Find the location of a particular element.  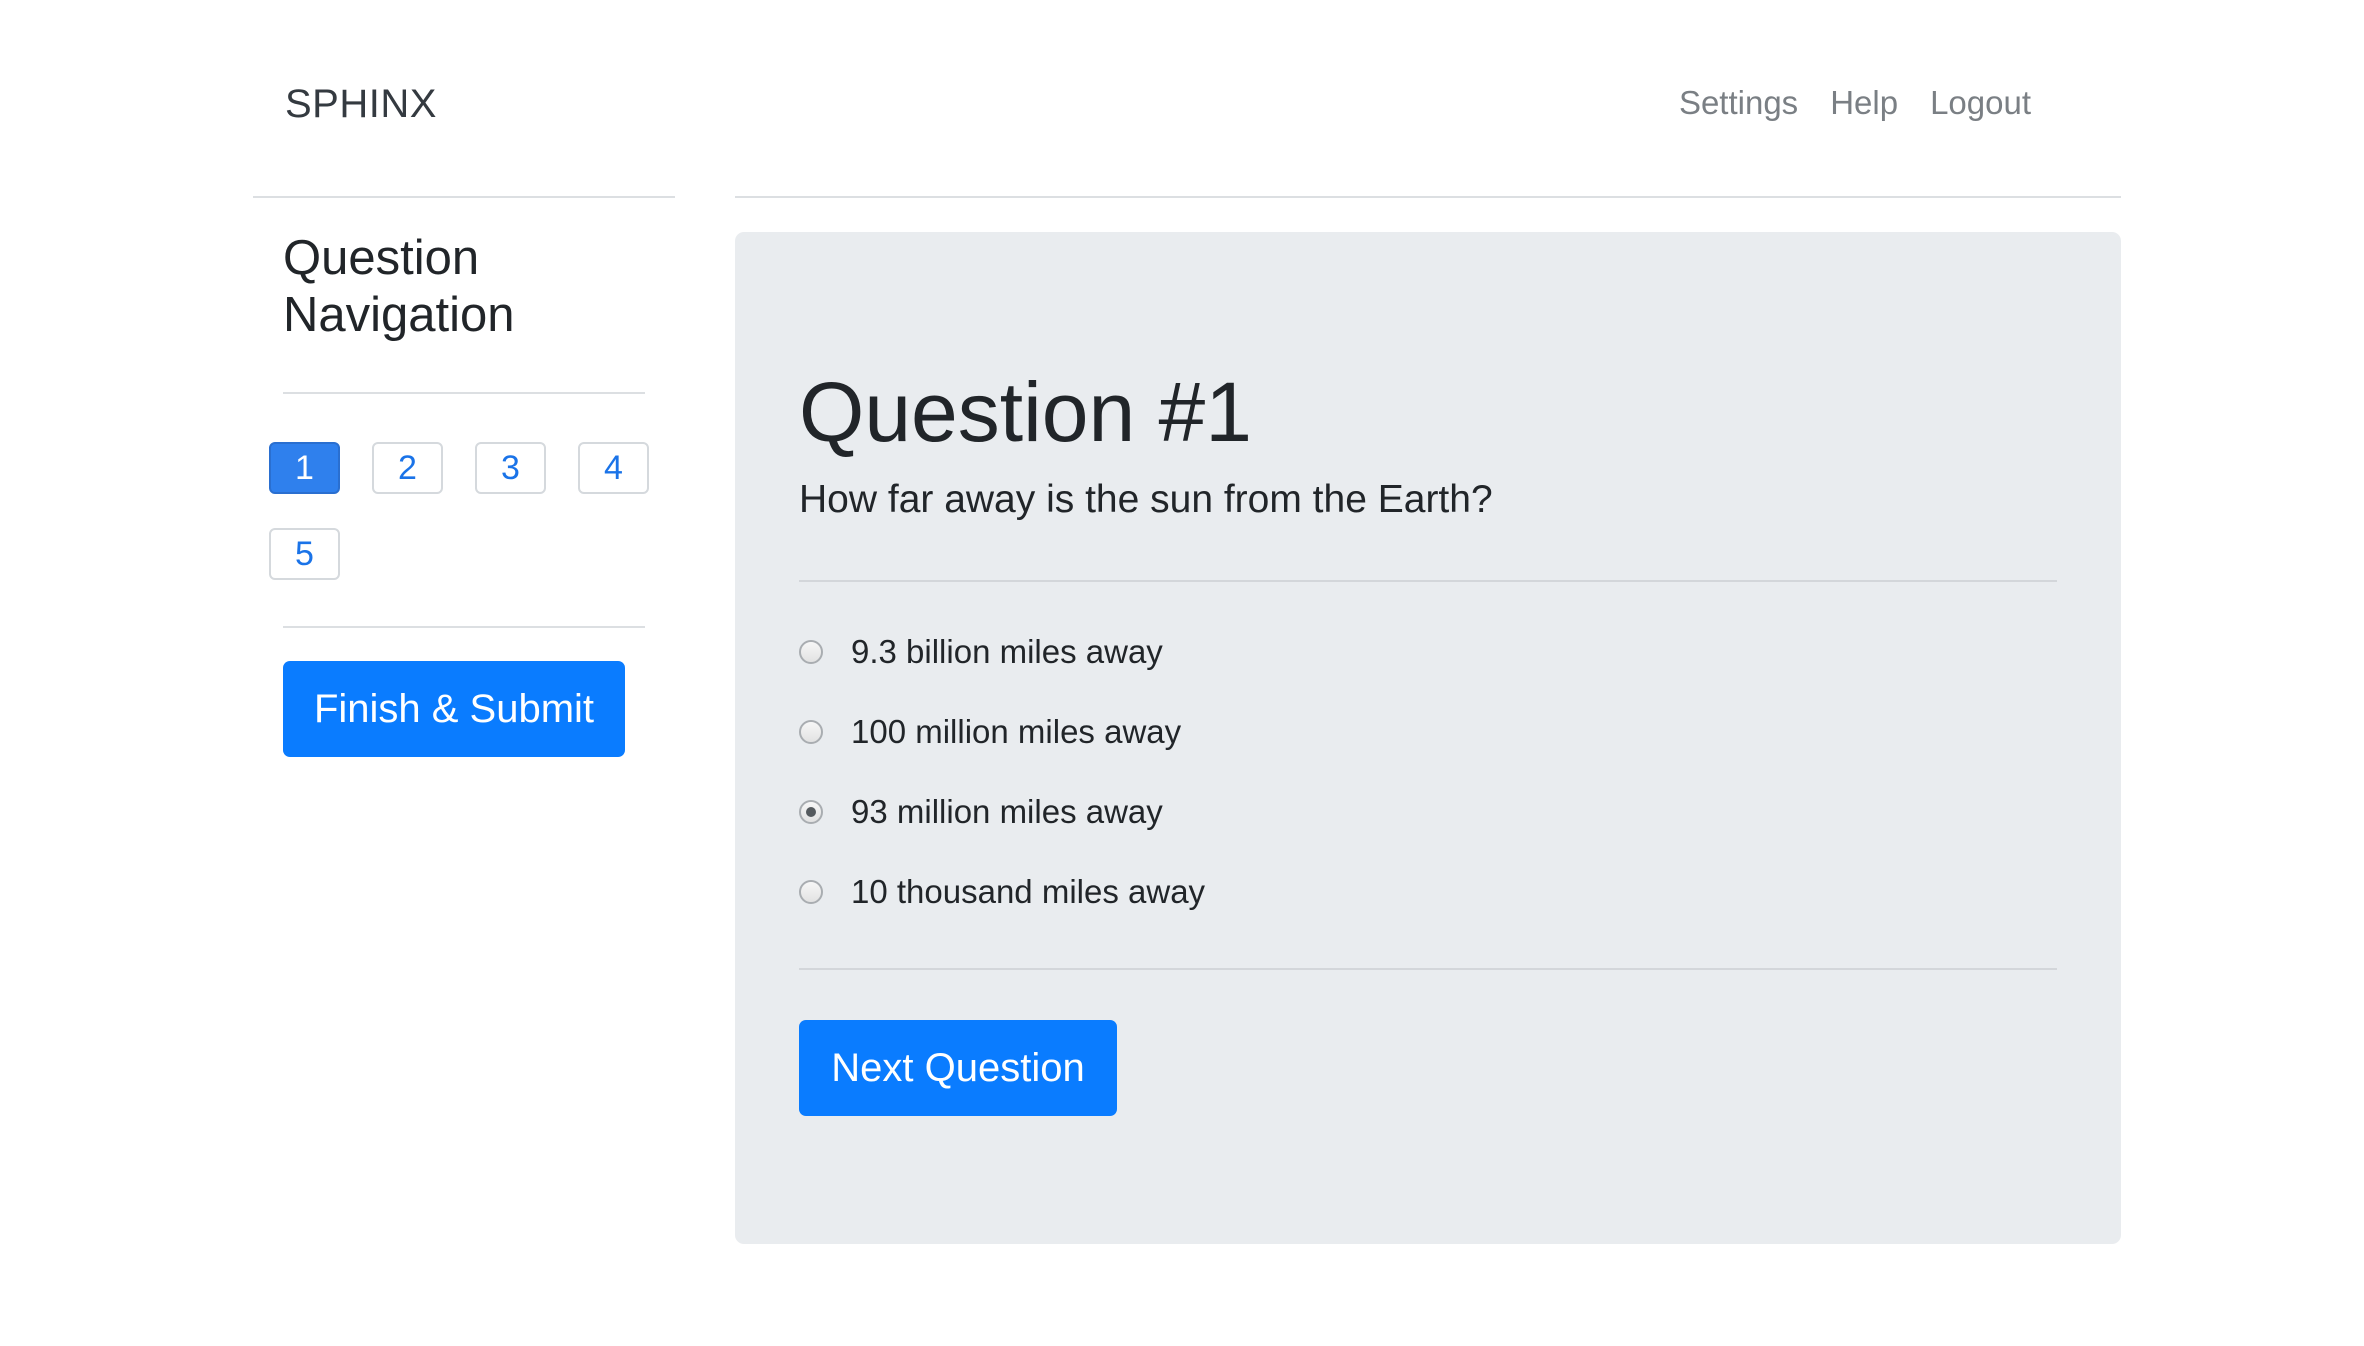

question-nav-button-4: 4 is located at coordinates (613, 468).